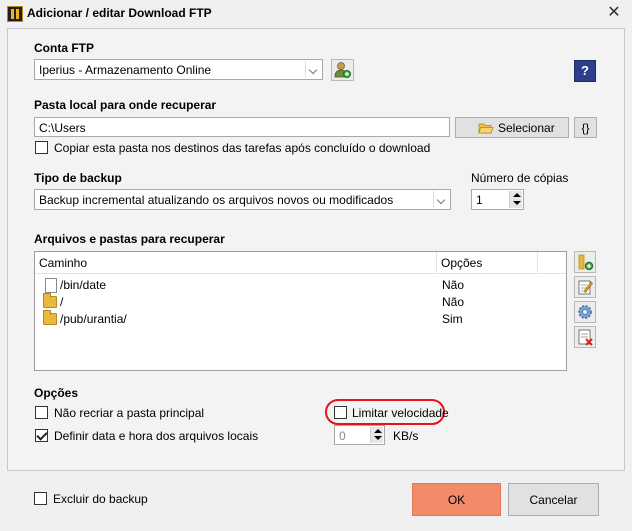  I want to click on edit-item-button, so click(585, 287).